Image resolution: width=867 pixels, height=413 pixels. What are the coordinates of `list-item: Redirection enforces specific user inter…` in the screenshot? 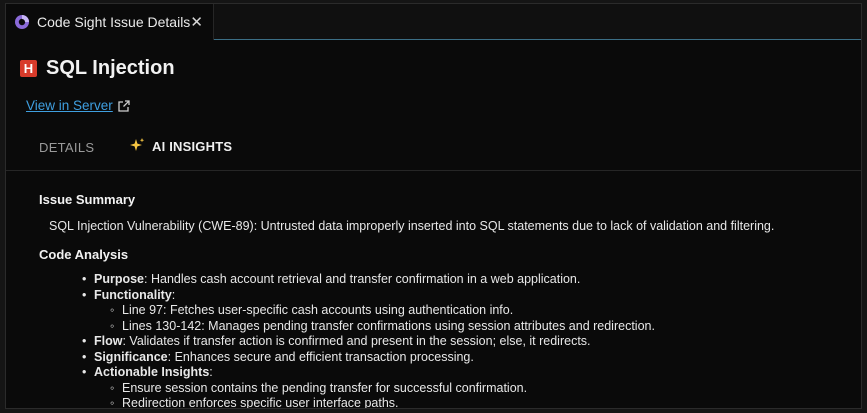 It's located at (483, 402).